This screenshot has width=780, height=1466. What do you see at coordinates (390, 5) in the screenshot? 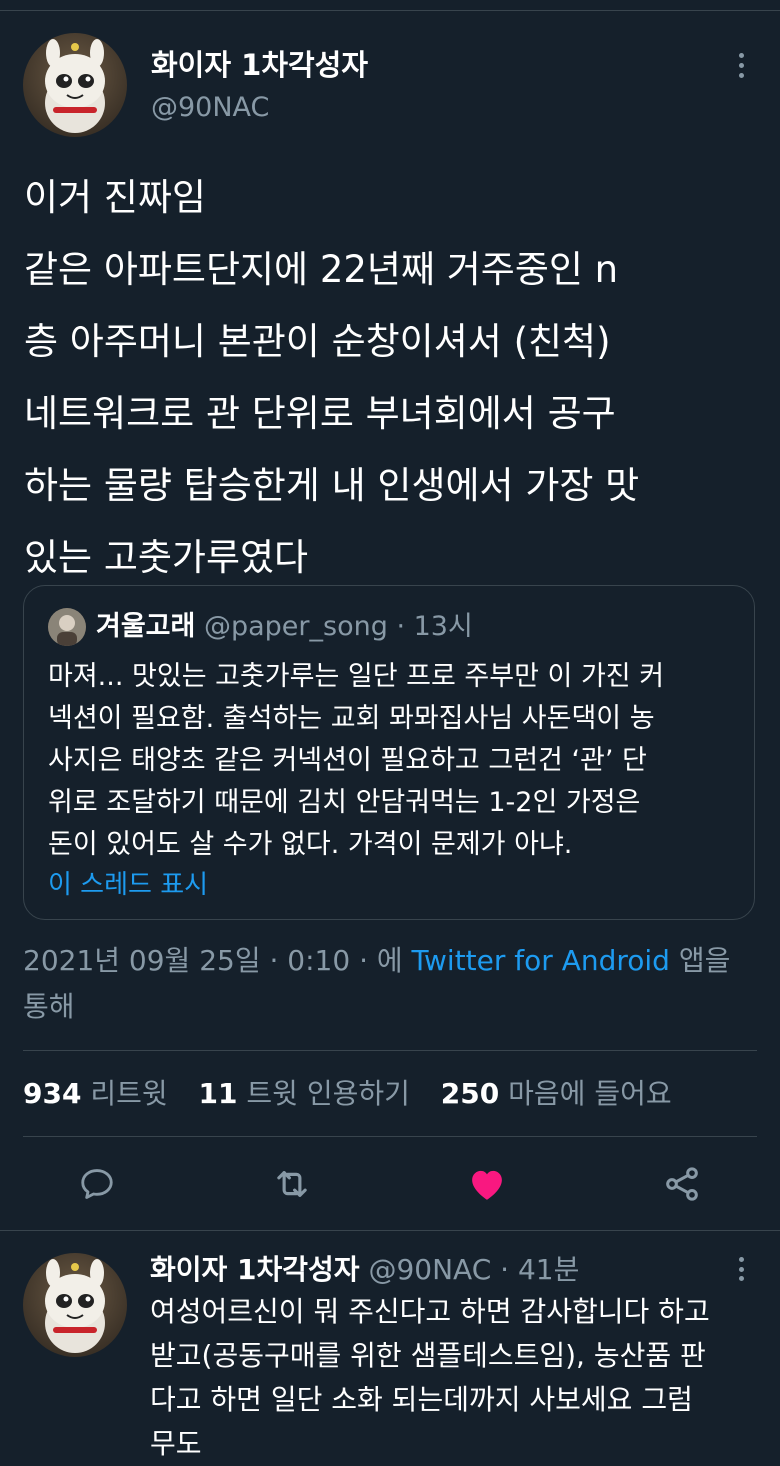
I see `top-divider` at bounding box center [390, 5].